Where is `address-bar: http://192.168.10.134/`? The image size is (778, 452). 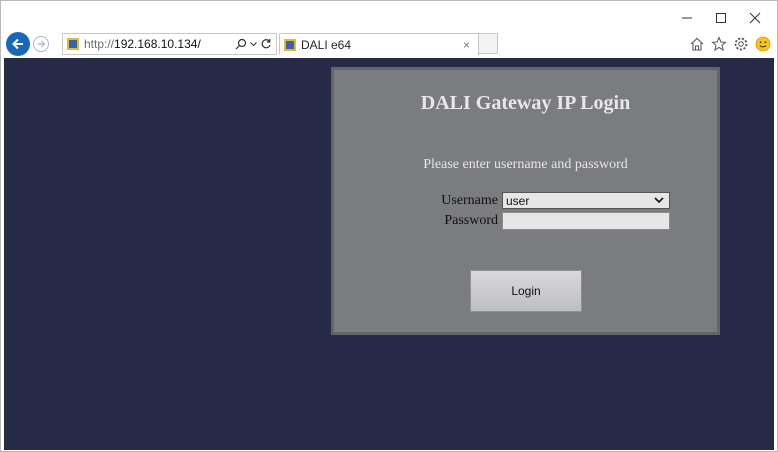
address-bar: http://192.168.10.134/ is located at coordinates (169, 44).